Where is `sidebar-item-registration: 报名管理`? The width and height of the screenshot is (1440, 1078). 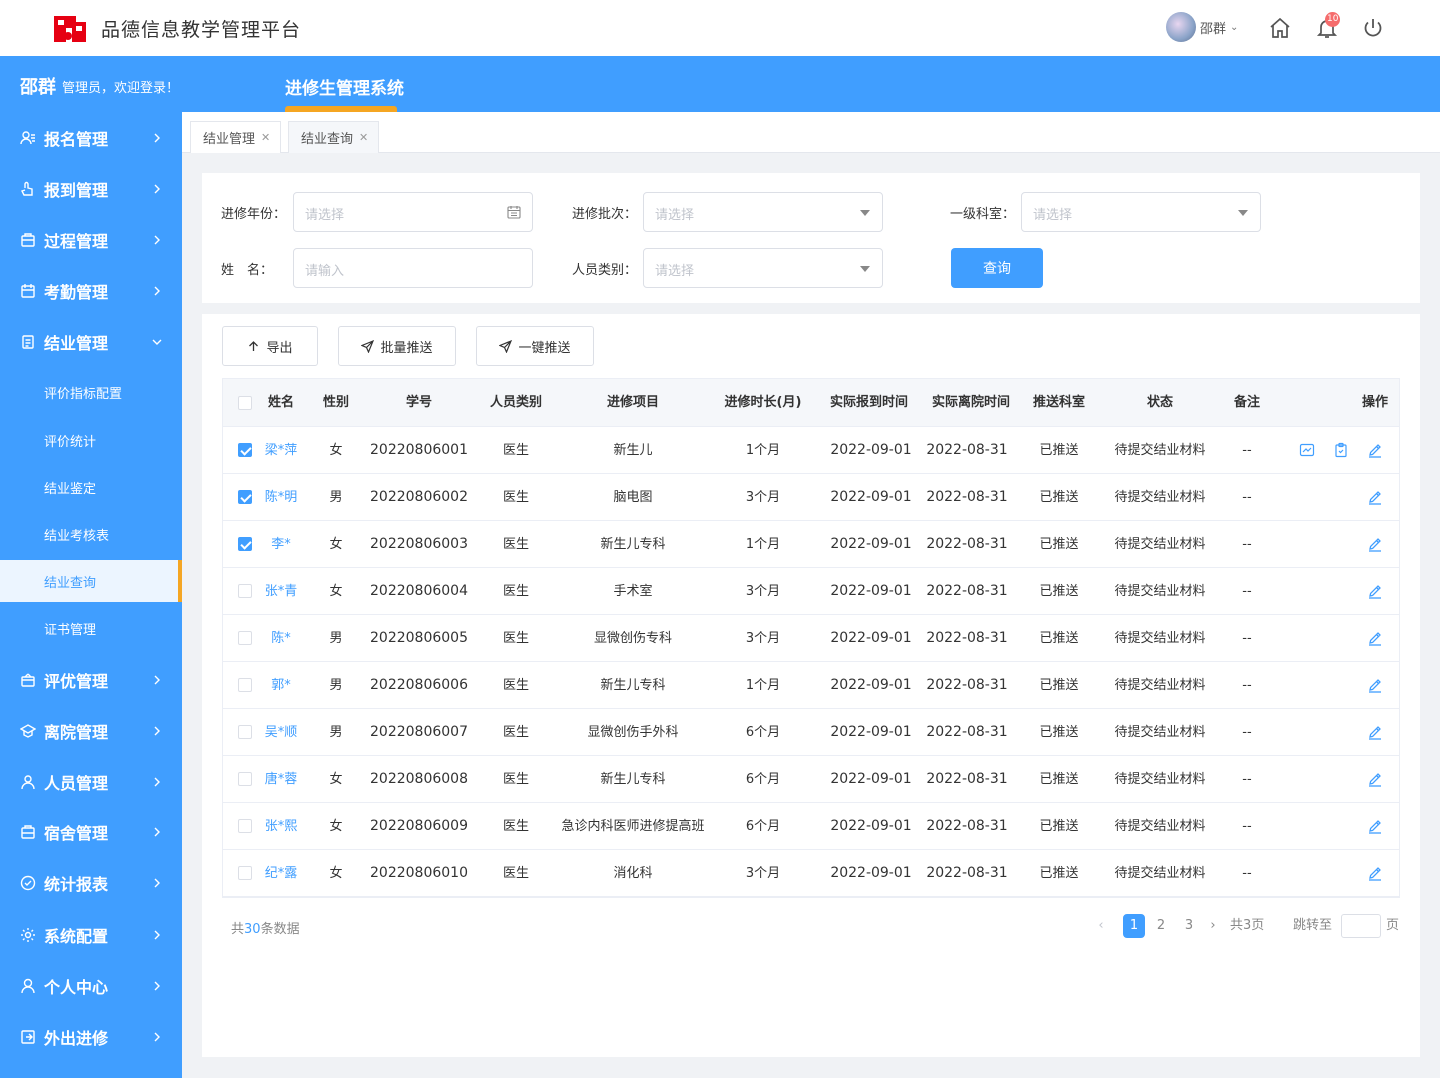 sidebar-item-registration: 报名管理 is located at coordinates (91, 138).